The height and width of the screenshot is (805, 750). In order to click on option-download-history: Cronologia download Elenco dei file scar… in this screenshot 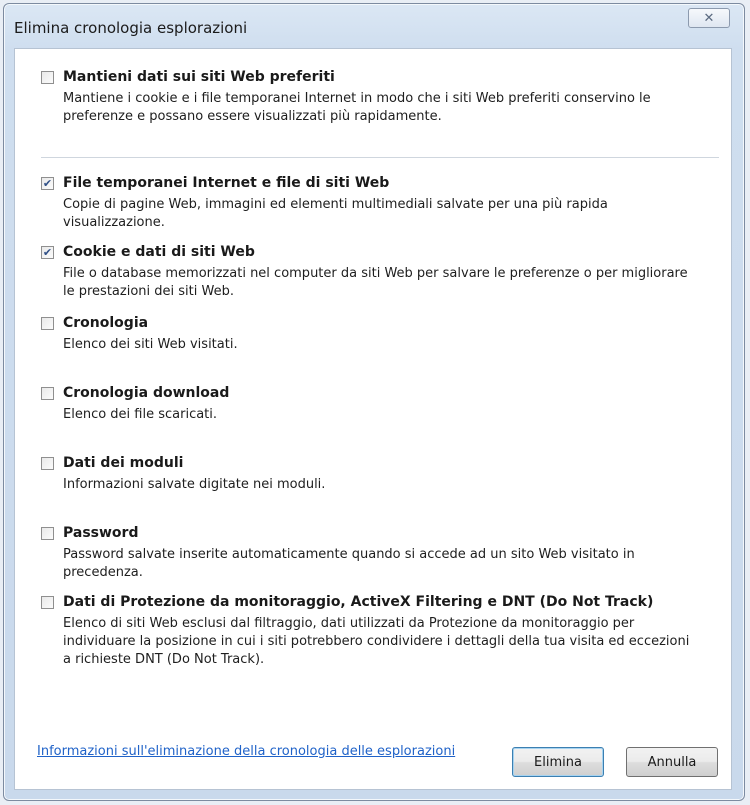, I will do `click(381, 404)`.